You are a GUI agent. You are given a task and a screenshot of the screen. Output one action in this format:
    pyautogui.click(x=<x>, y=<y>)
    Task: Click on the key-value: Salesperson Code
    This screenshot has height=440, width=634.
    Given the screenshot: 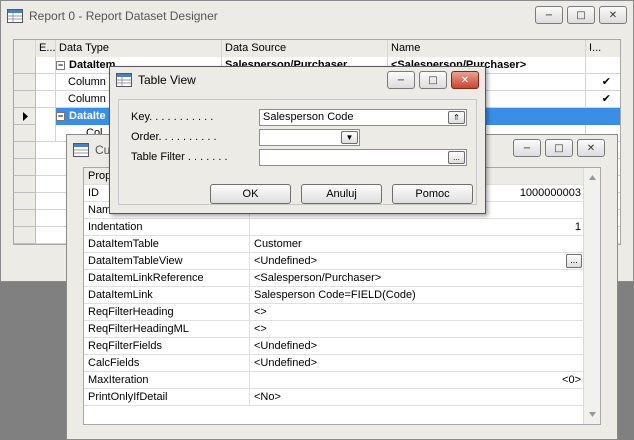 What is the action you would take?
    pyautogui.click(x=308, y=117)
    